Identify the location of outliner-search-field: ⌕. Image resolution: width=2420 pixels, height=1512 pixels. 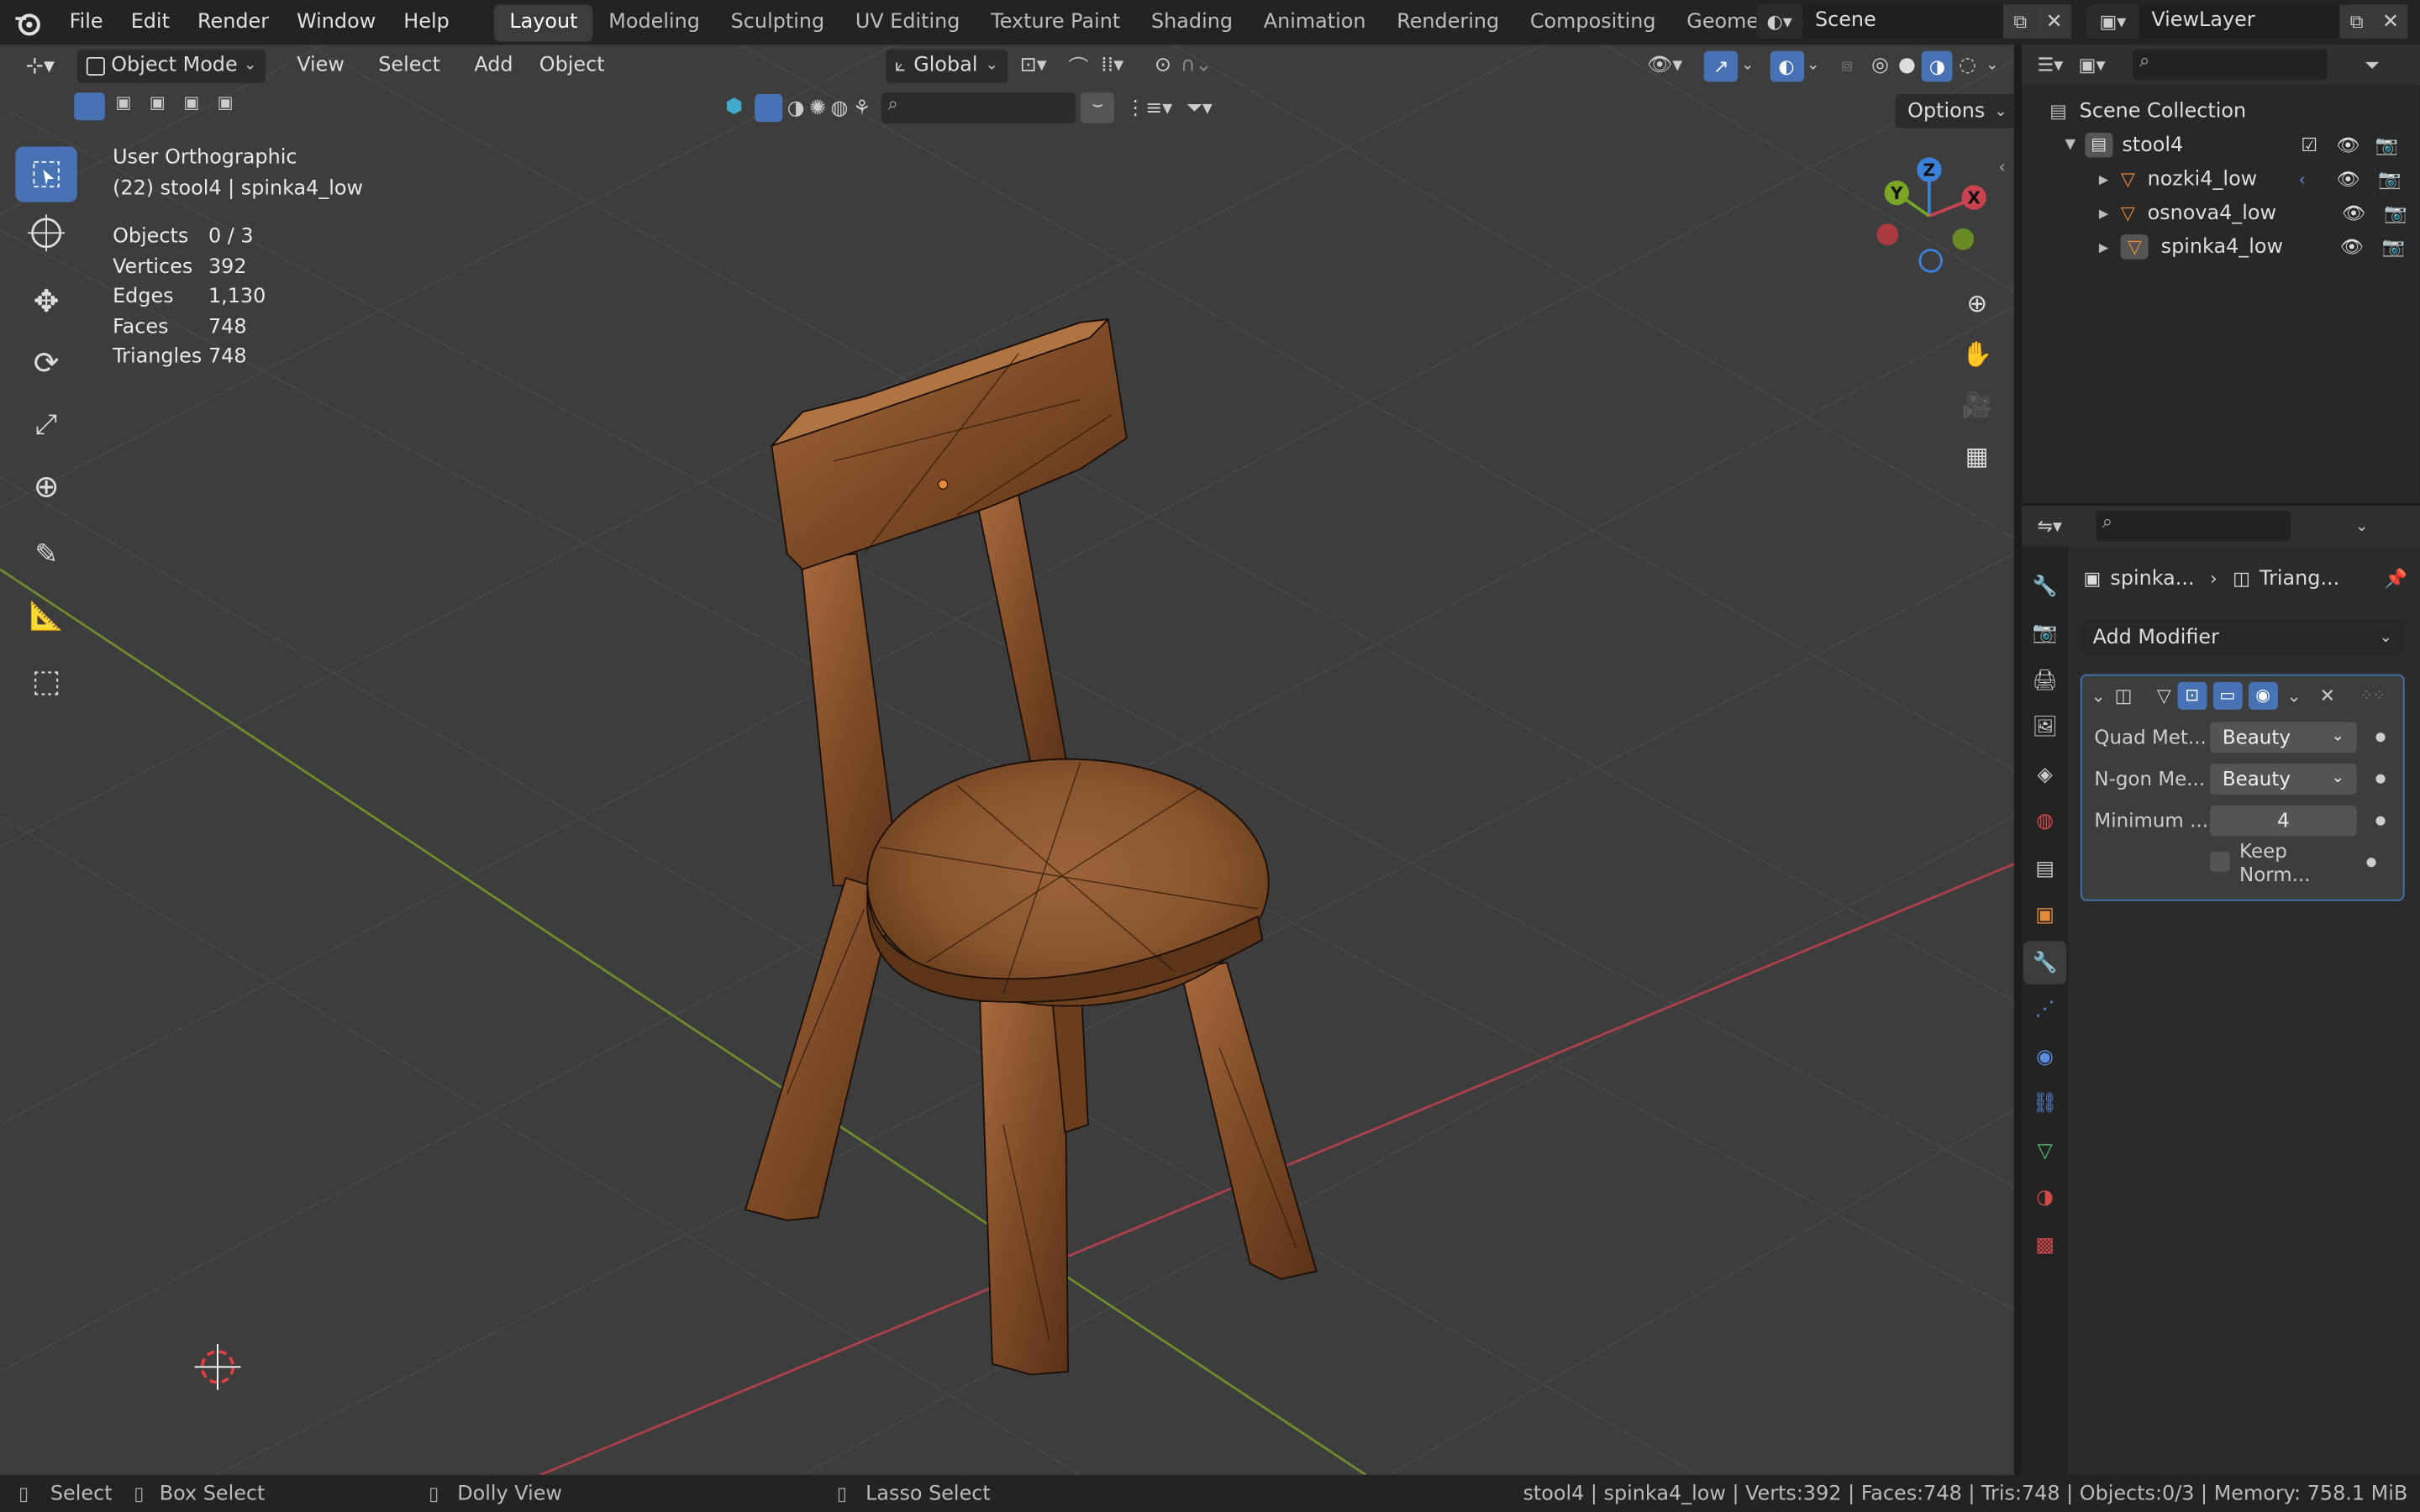
(2230, 65).